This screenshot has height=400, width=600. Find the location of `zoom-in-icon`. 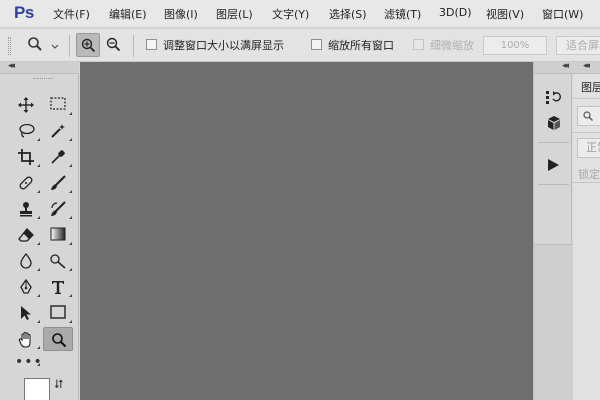

zoom-in-icon is located at coordinates (88, 45).